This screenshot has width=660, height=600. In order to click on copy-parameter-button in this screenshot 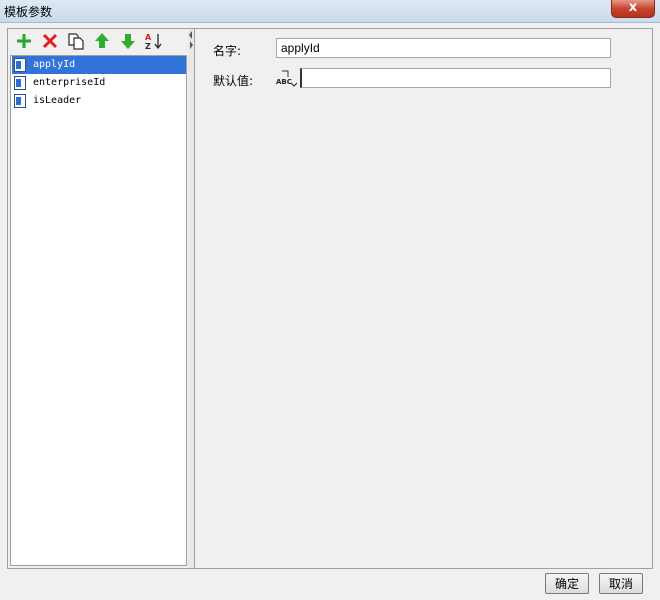, I will do `click(76, 41)`.